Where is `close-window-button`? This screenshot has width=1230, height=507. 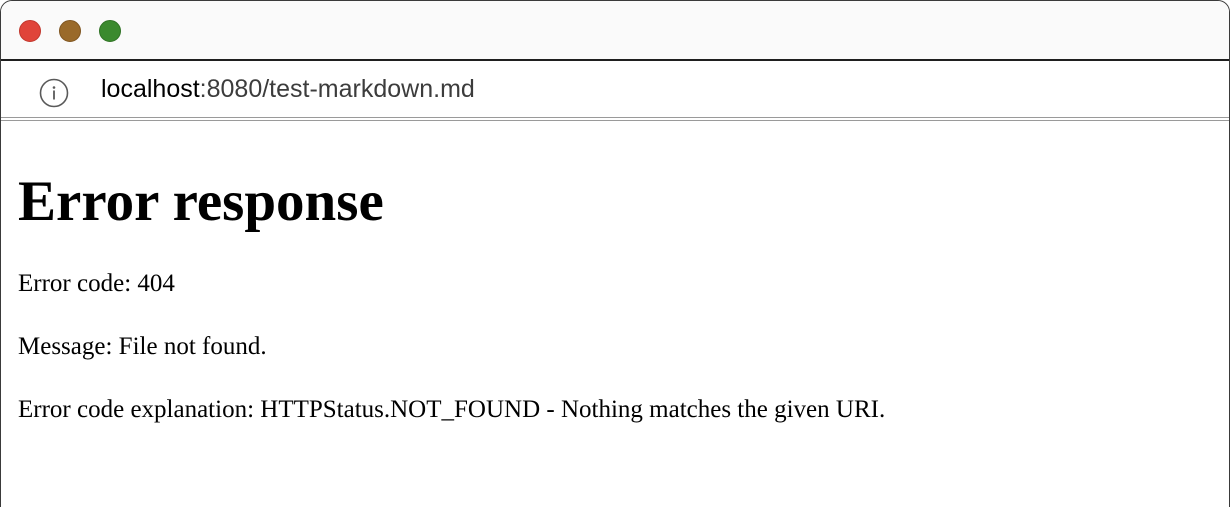 close-window-button is located at coordinates (30, 31).